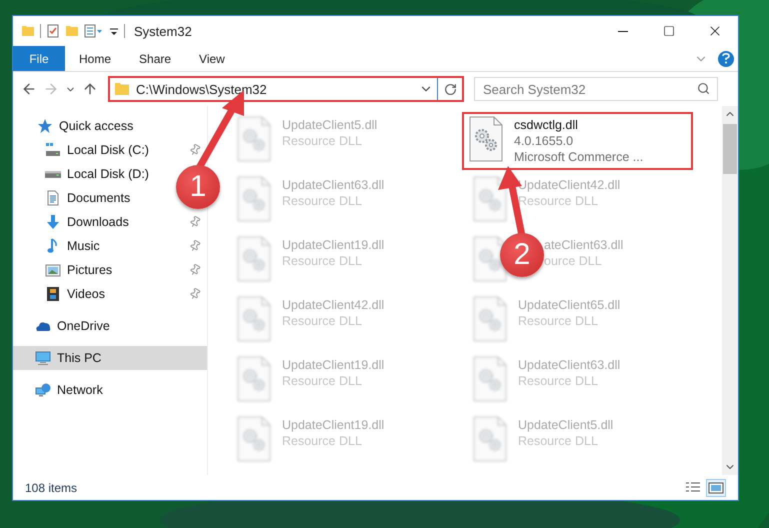 The width and height of the screenshot is (769, 528). I want to click on ribbon-tab: Share, so click(155, 58).